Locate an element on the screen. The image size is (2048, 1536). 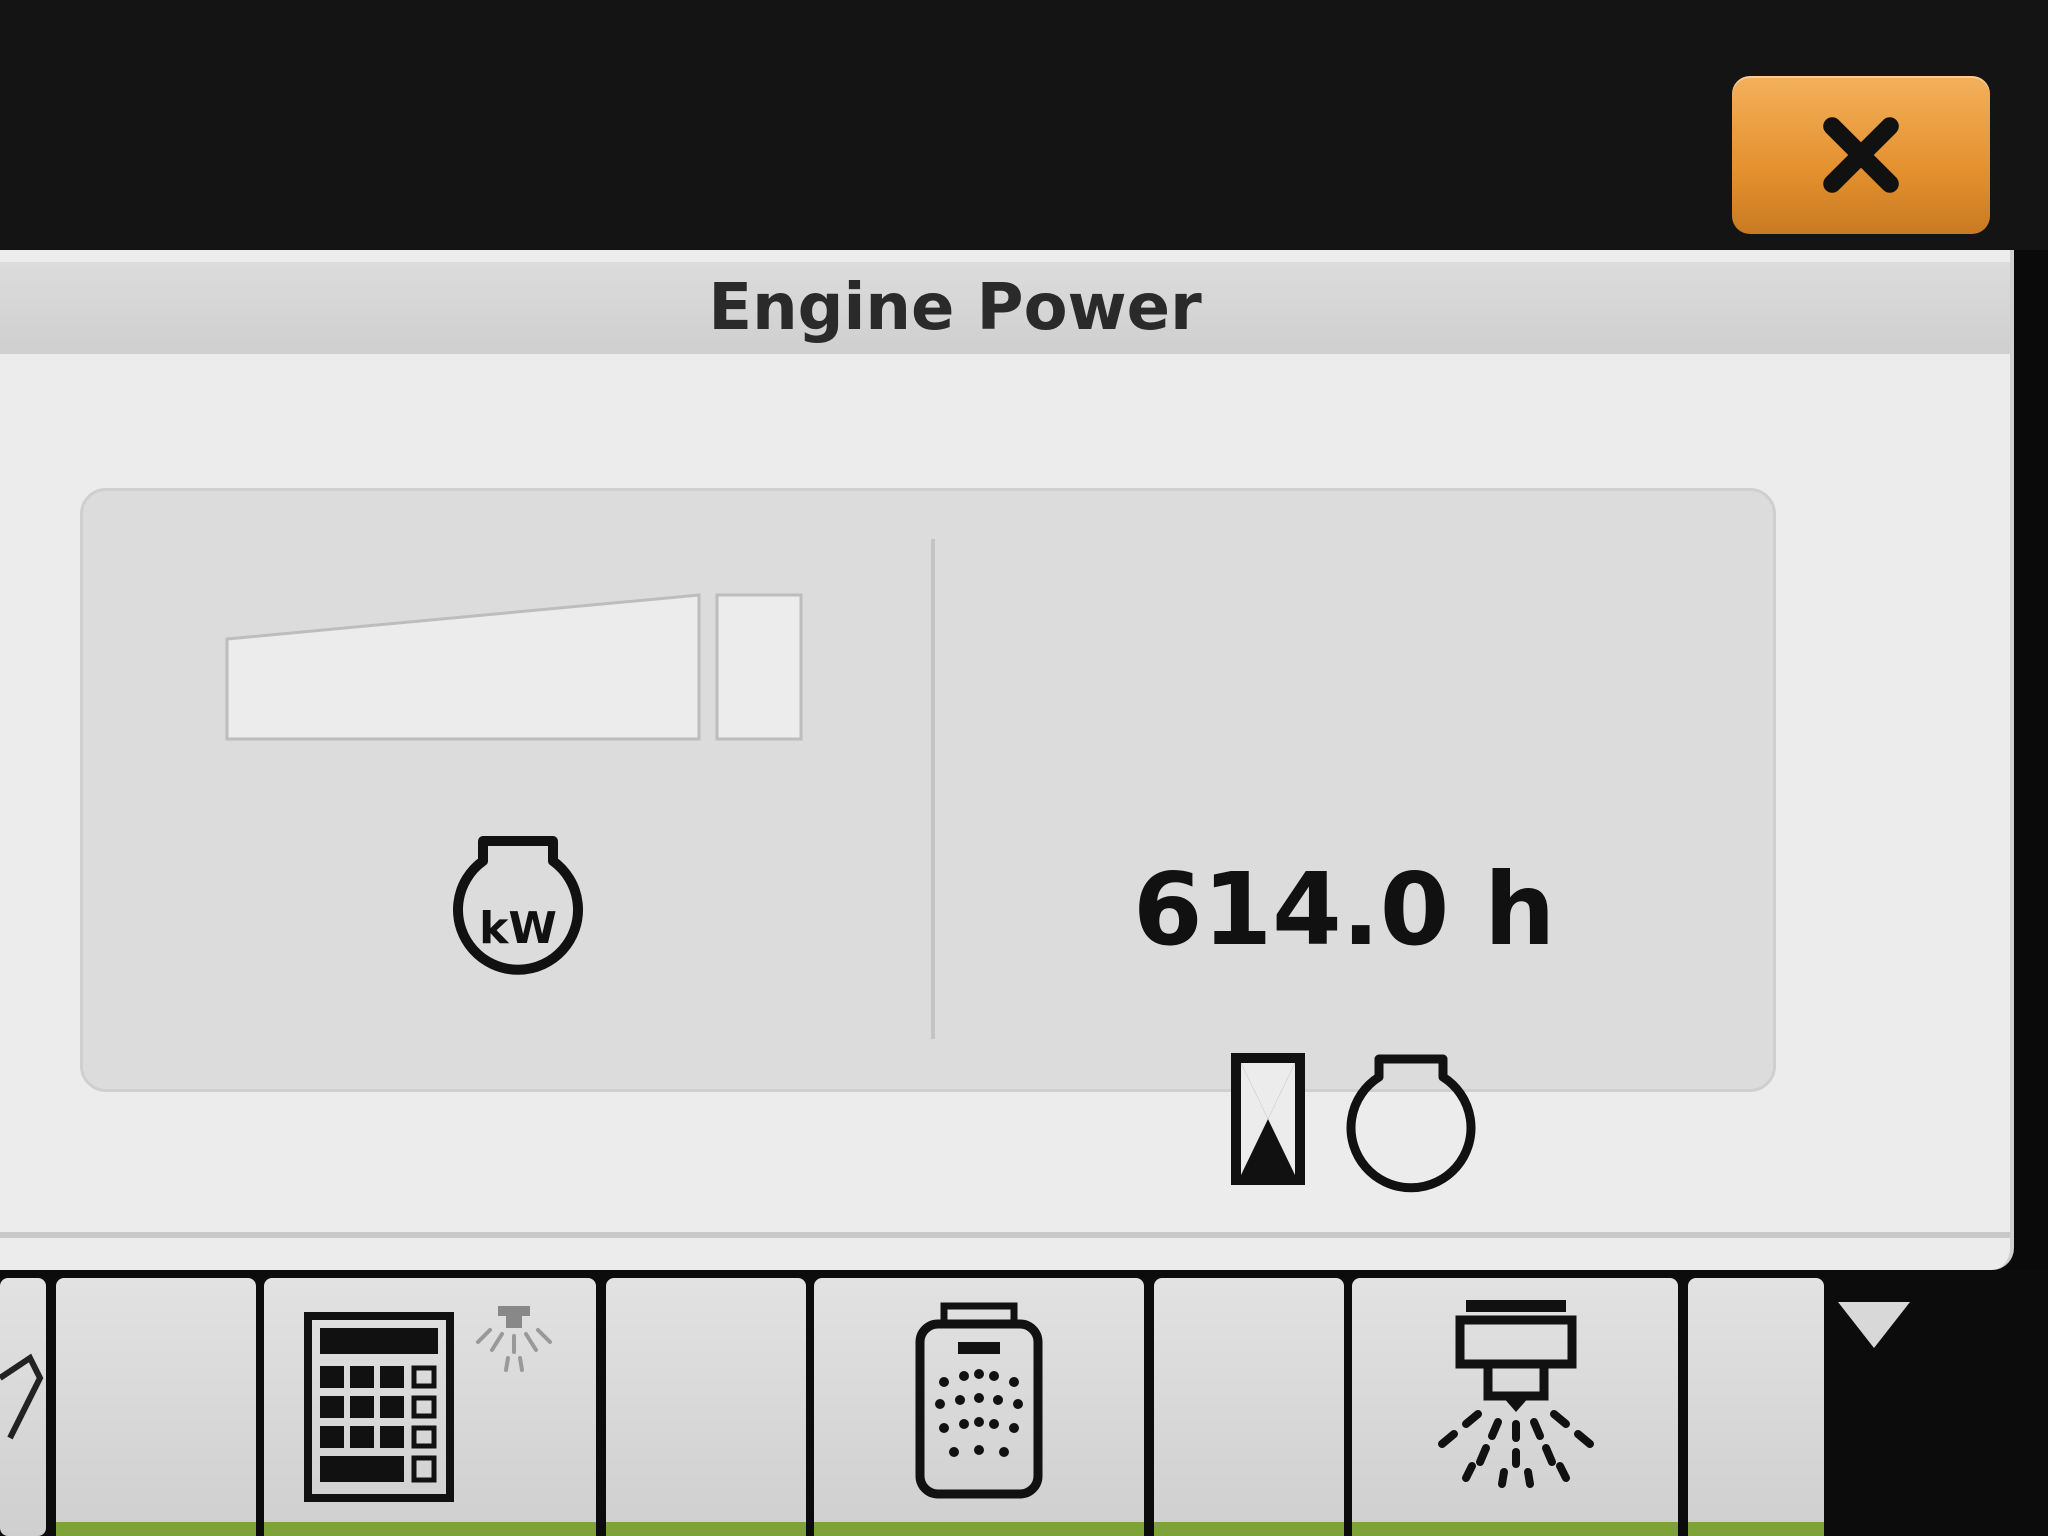
toolbar-button-edit is located at coordinates (23, 1407).